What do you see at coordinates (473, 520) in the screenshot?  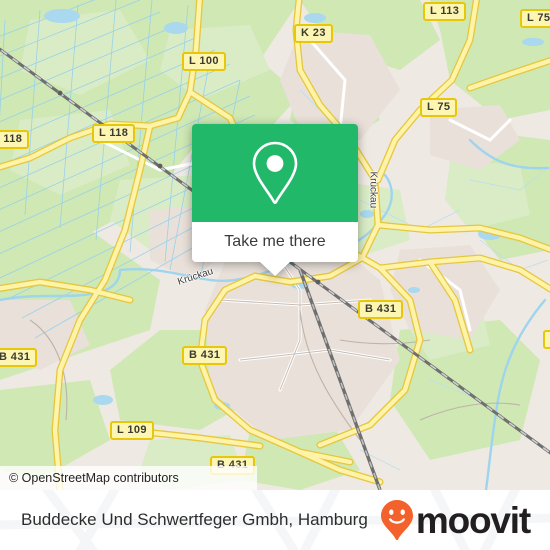 I see `moovit-wordmark: moovit` at bounding box center [473, 520].